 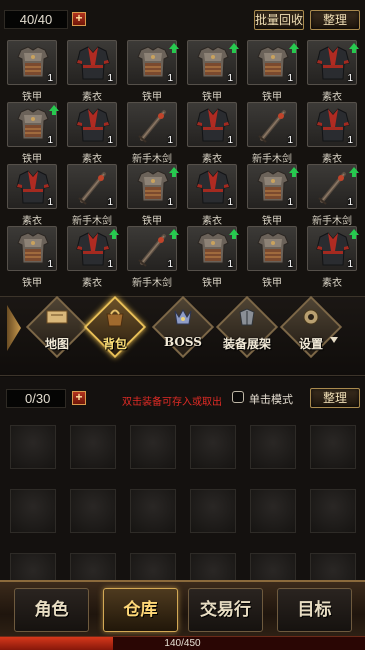 I want to click on scroll-map-icon, so click(x=57, y=319).